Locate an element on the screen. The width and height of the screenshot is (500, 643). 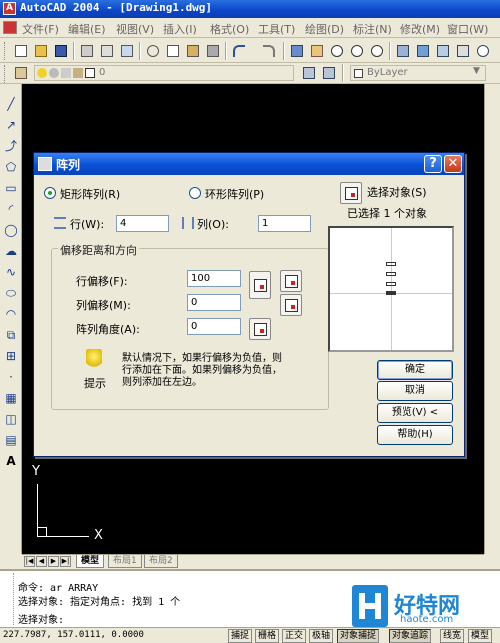
select-objects-label: 选择对象(S) is located at coordinates (397, 192).